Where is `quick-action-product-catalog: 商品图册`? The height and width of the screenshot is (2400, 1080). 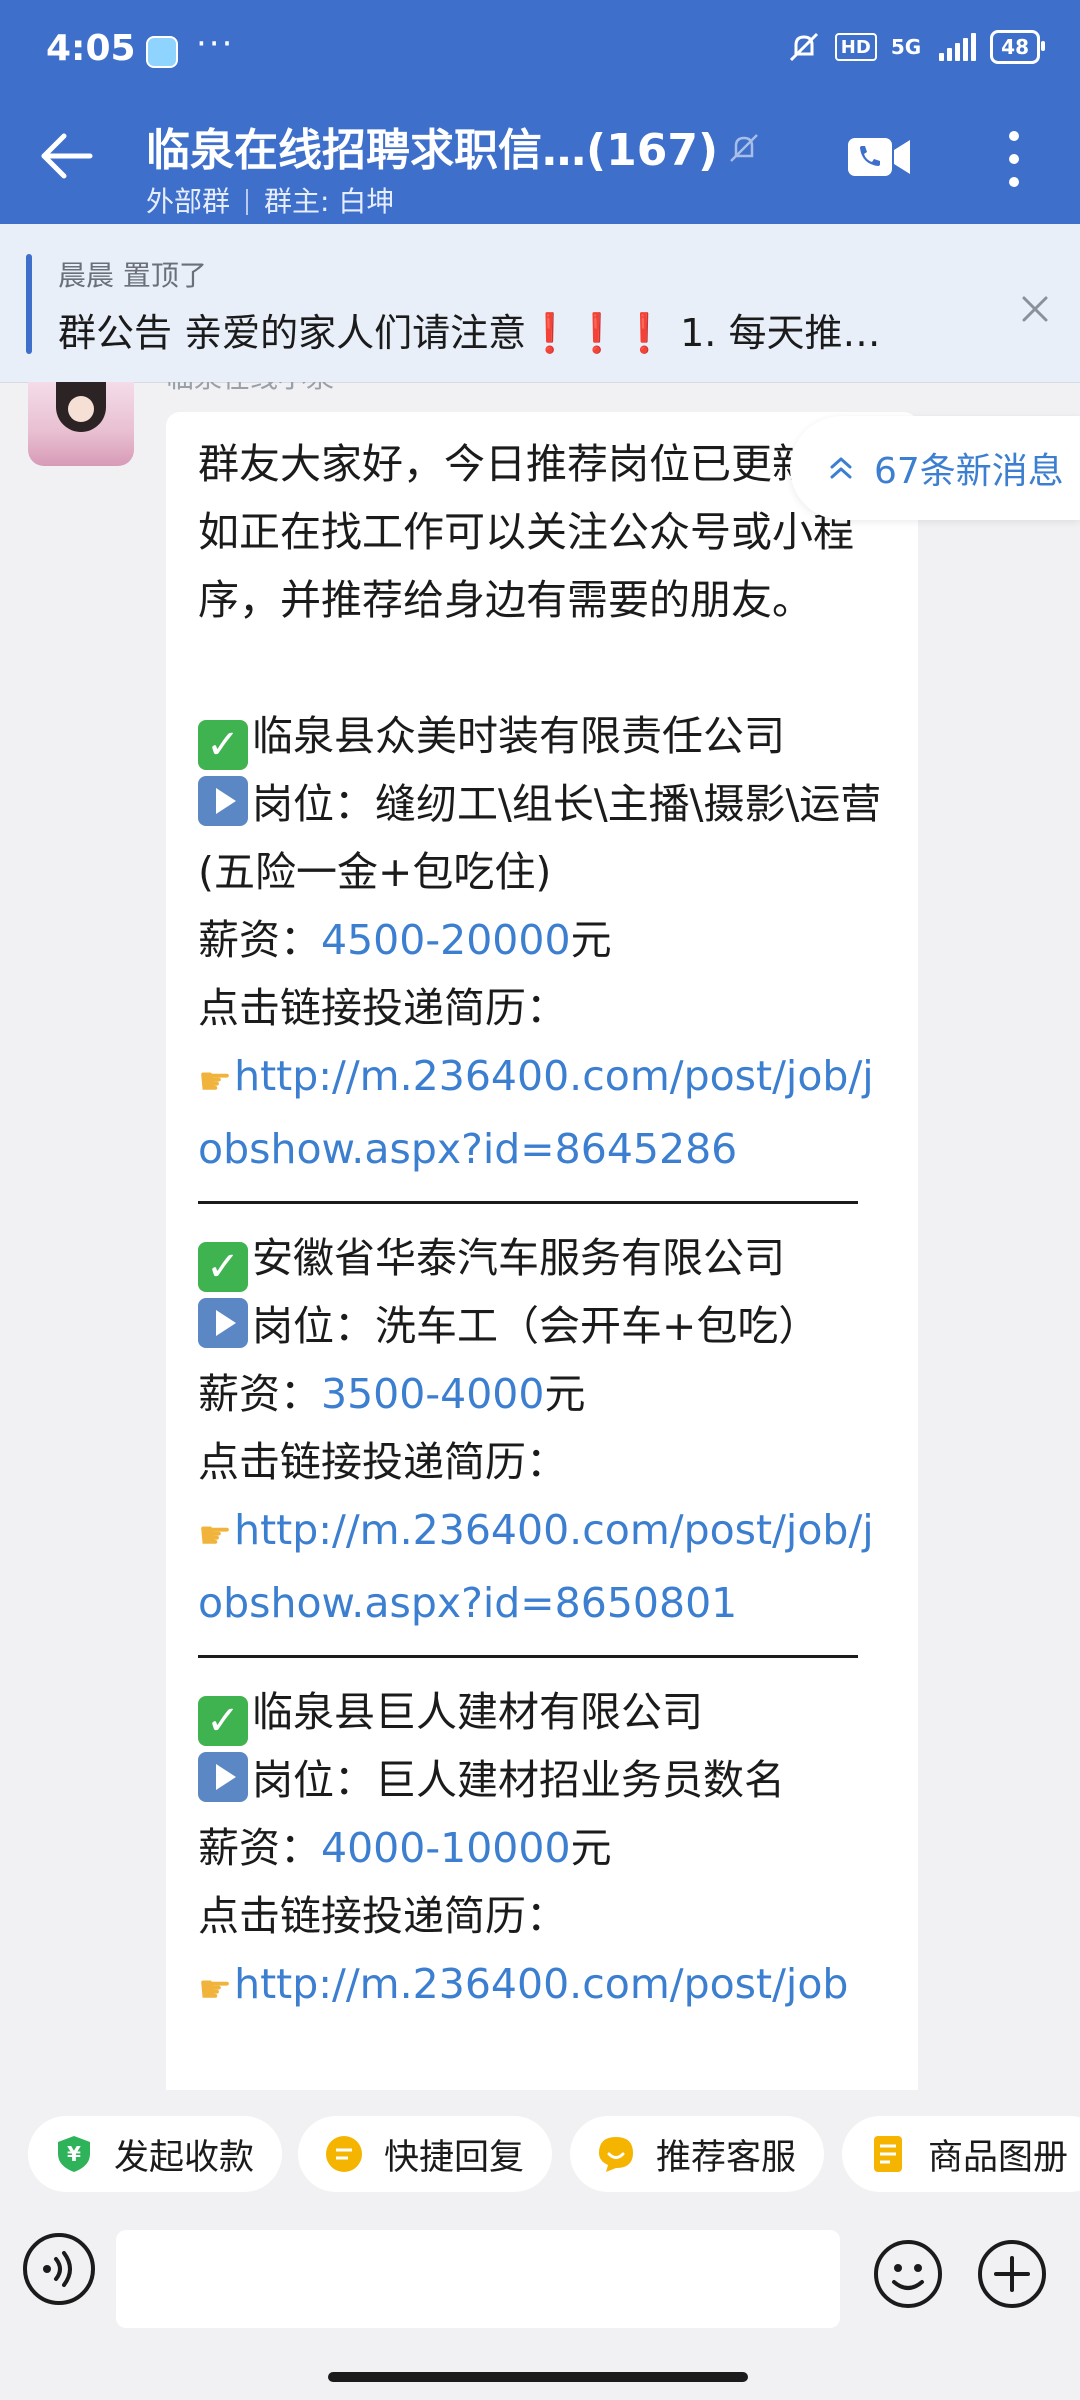 quick-action-product-catalog: 商品图册 is located at coordinates (961, 2154).